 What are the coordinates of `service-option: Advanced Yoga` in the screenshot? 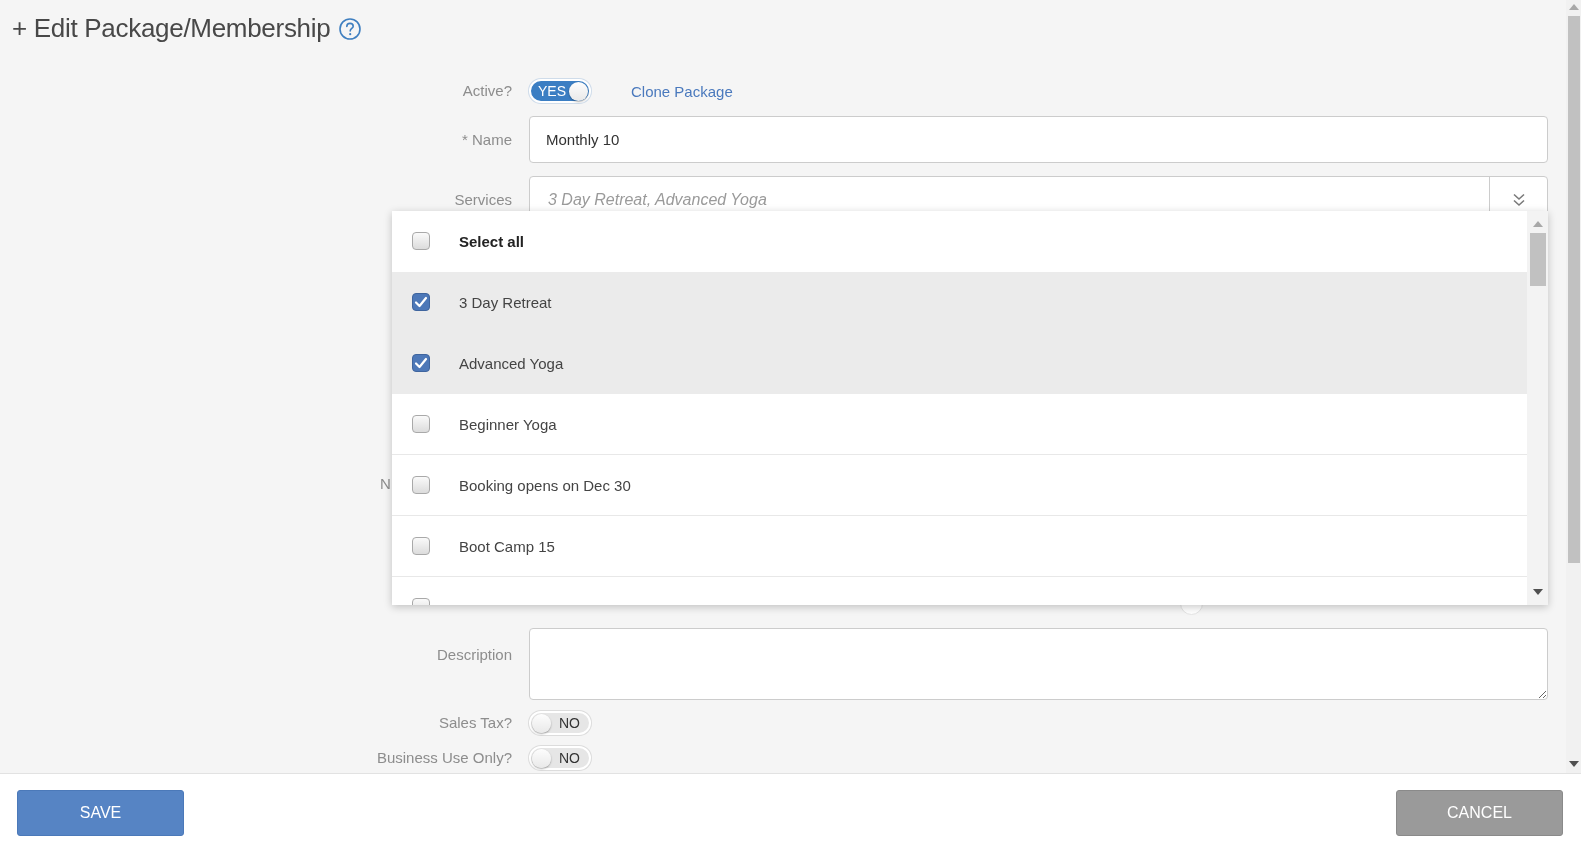 It's located at (959, 363).